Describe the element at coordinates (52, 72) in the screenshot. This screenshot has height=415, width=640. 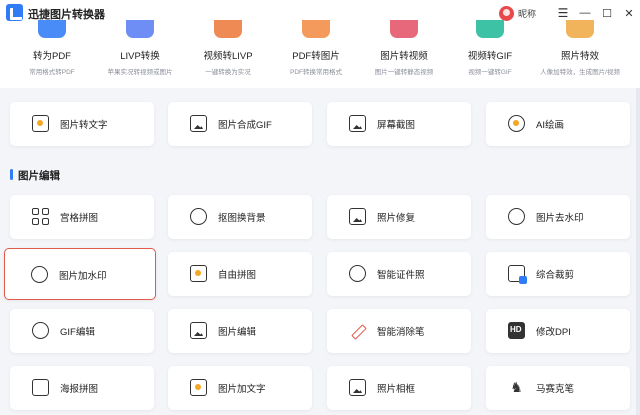
I see `tool-desc: 常用格式转PDF` at that location.